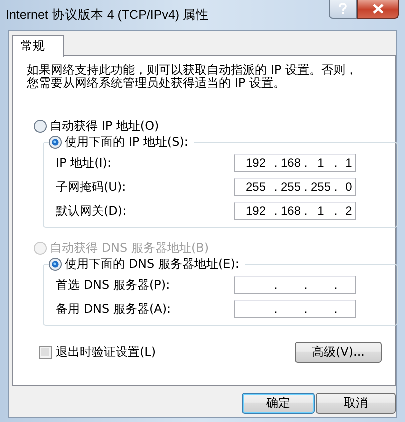 The image size is (405, 422). Describe the element at coordinates (92, 211) in the screenshot. I see `field-label: 默认网关(D):` at that location.